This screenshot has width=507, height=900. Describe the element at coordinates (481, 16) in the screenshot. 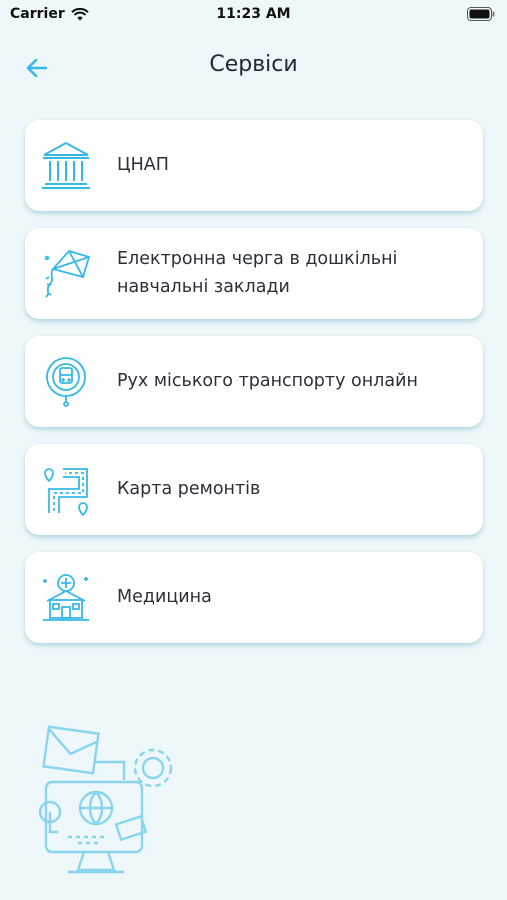

I see `battery-icon` at that location.